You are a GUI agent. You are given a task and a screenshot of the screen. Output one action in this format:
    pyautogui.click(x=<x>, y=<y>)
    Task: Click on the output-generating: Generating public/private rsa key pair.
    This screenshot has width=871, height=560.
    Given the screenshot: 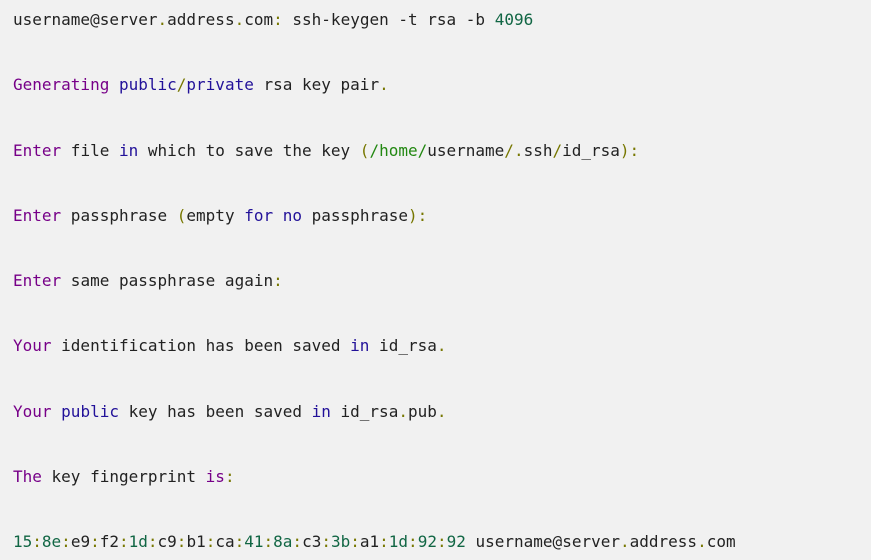 What is the action you would take?
    pyautogui.click(x=201, y=85)
    